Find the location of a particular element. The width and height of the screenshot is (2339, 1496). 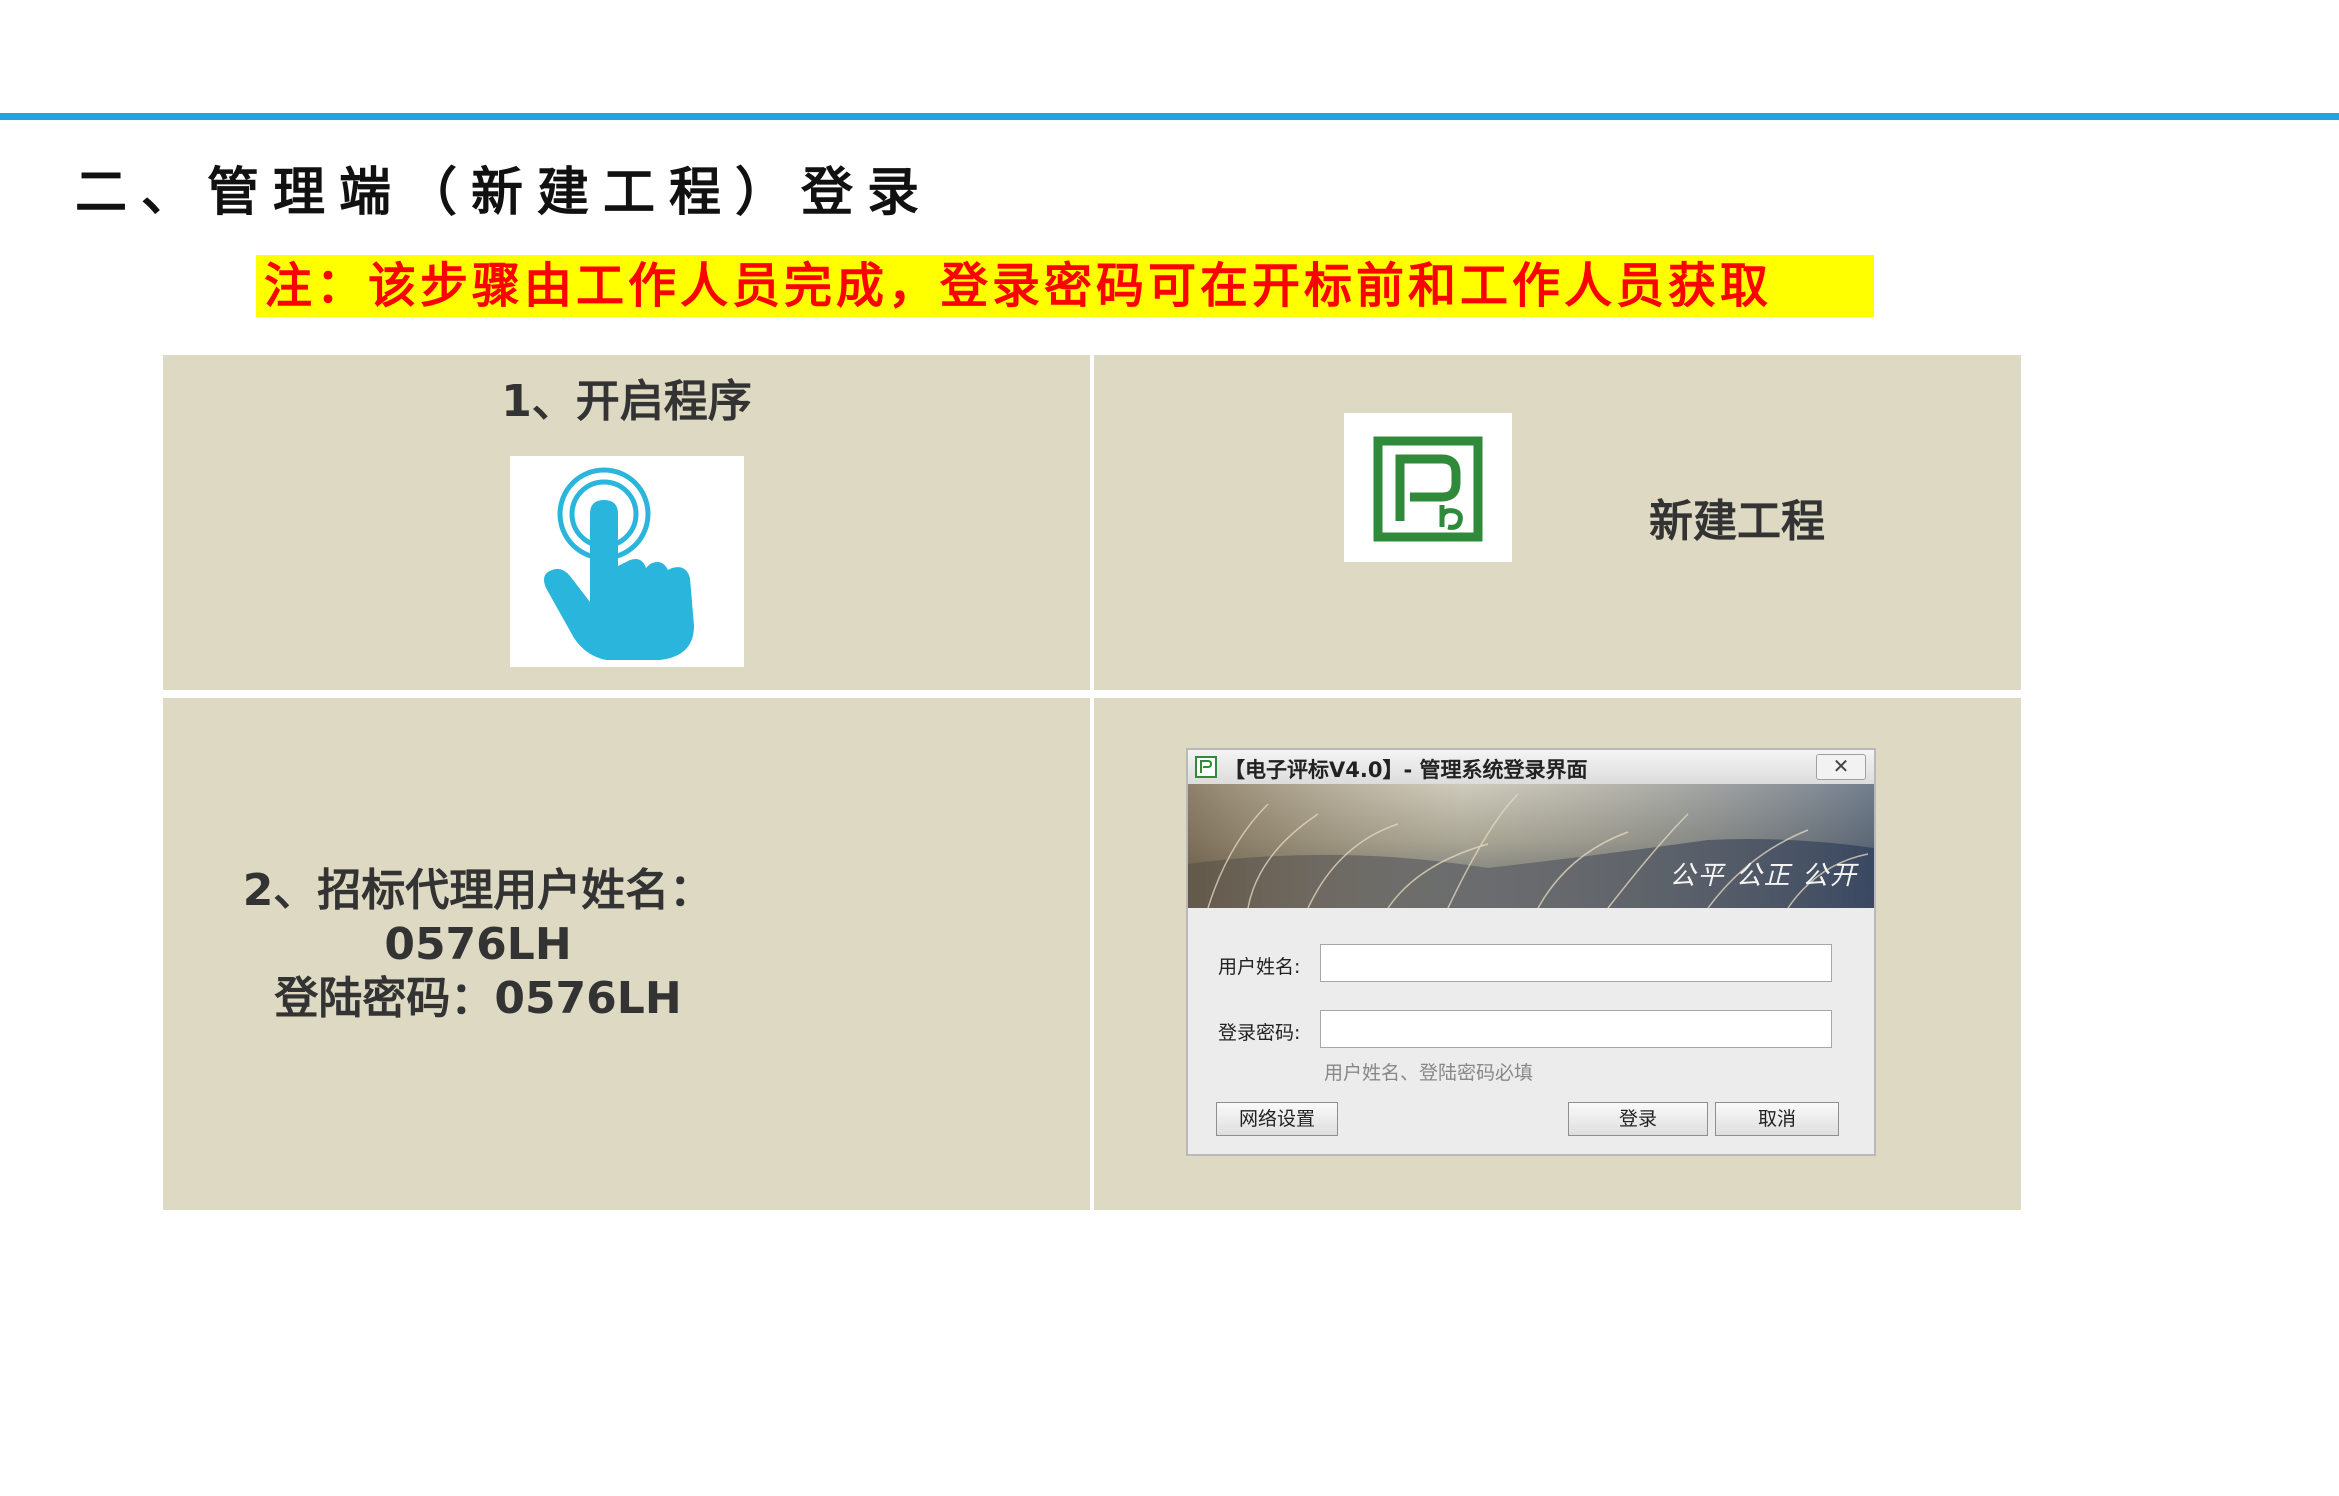

credentials-password: 登陆密码：0576LH is located at coordinates (478, 998).